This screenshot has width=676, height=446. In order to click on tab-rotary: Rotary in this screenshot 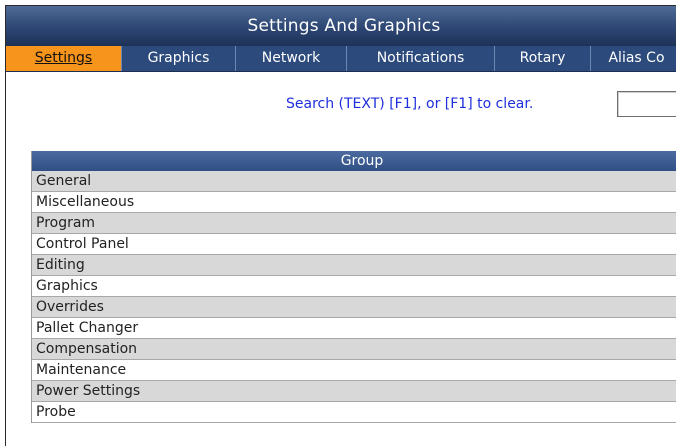, I will do `click(543, 58)`.